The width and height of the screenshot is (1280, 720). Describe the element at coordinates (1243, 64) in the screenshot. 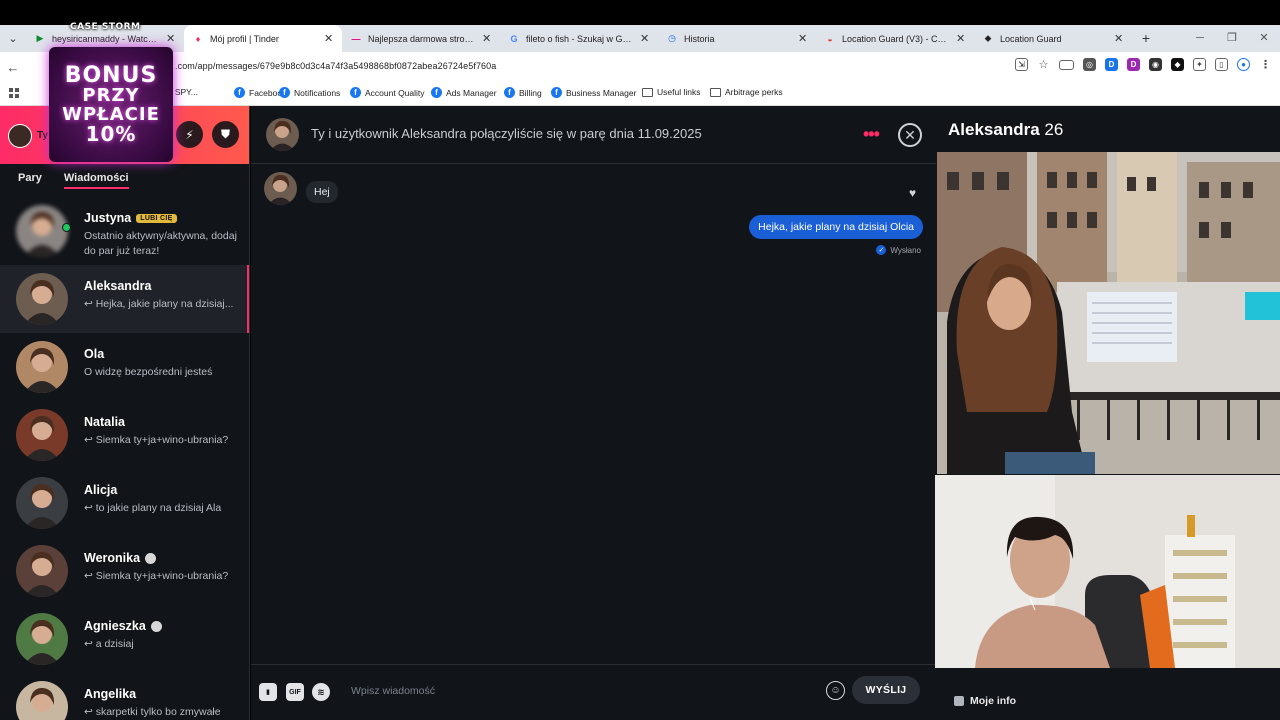

I see `profile-icon: ●` at that location.